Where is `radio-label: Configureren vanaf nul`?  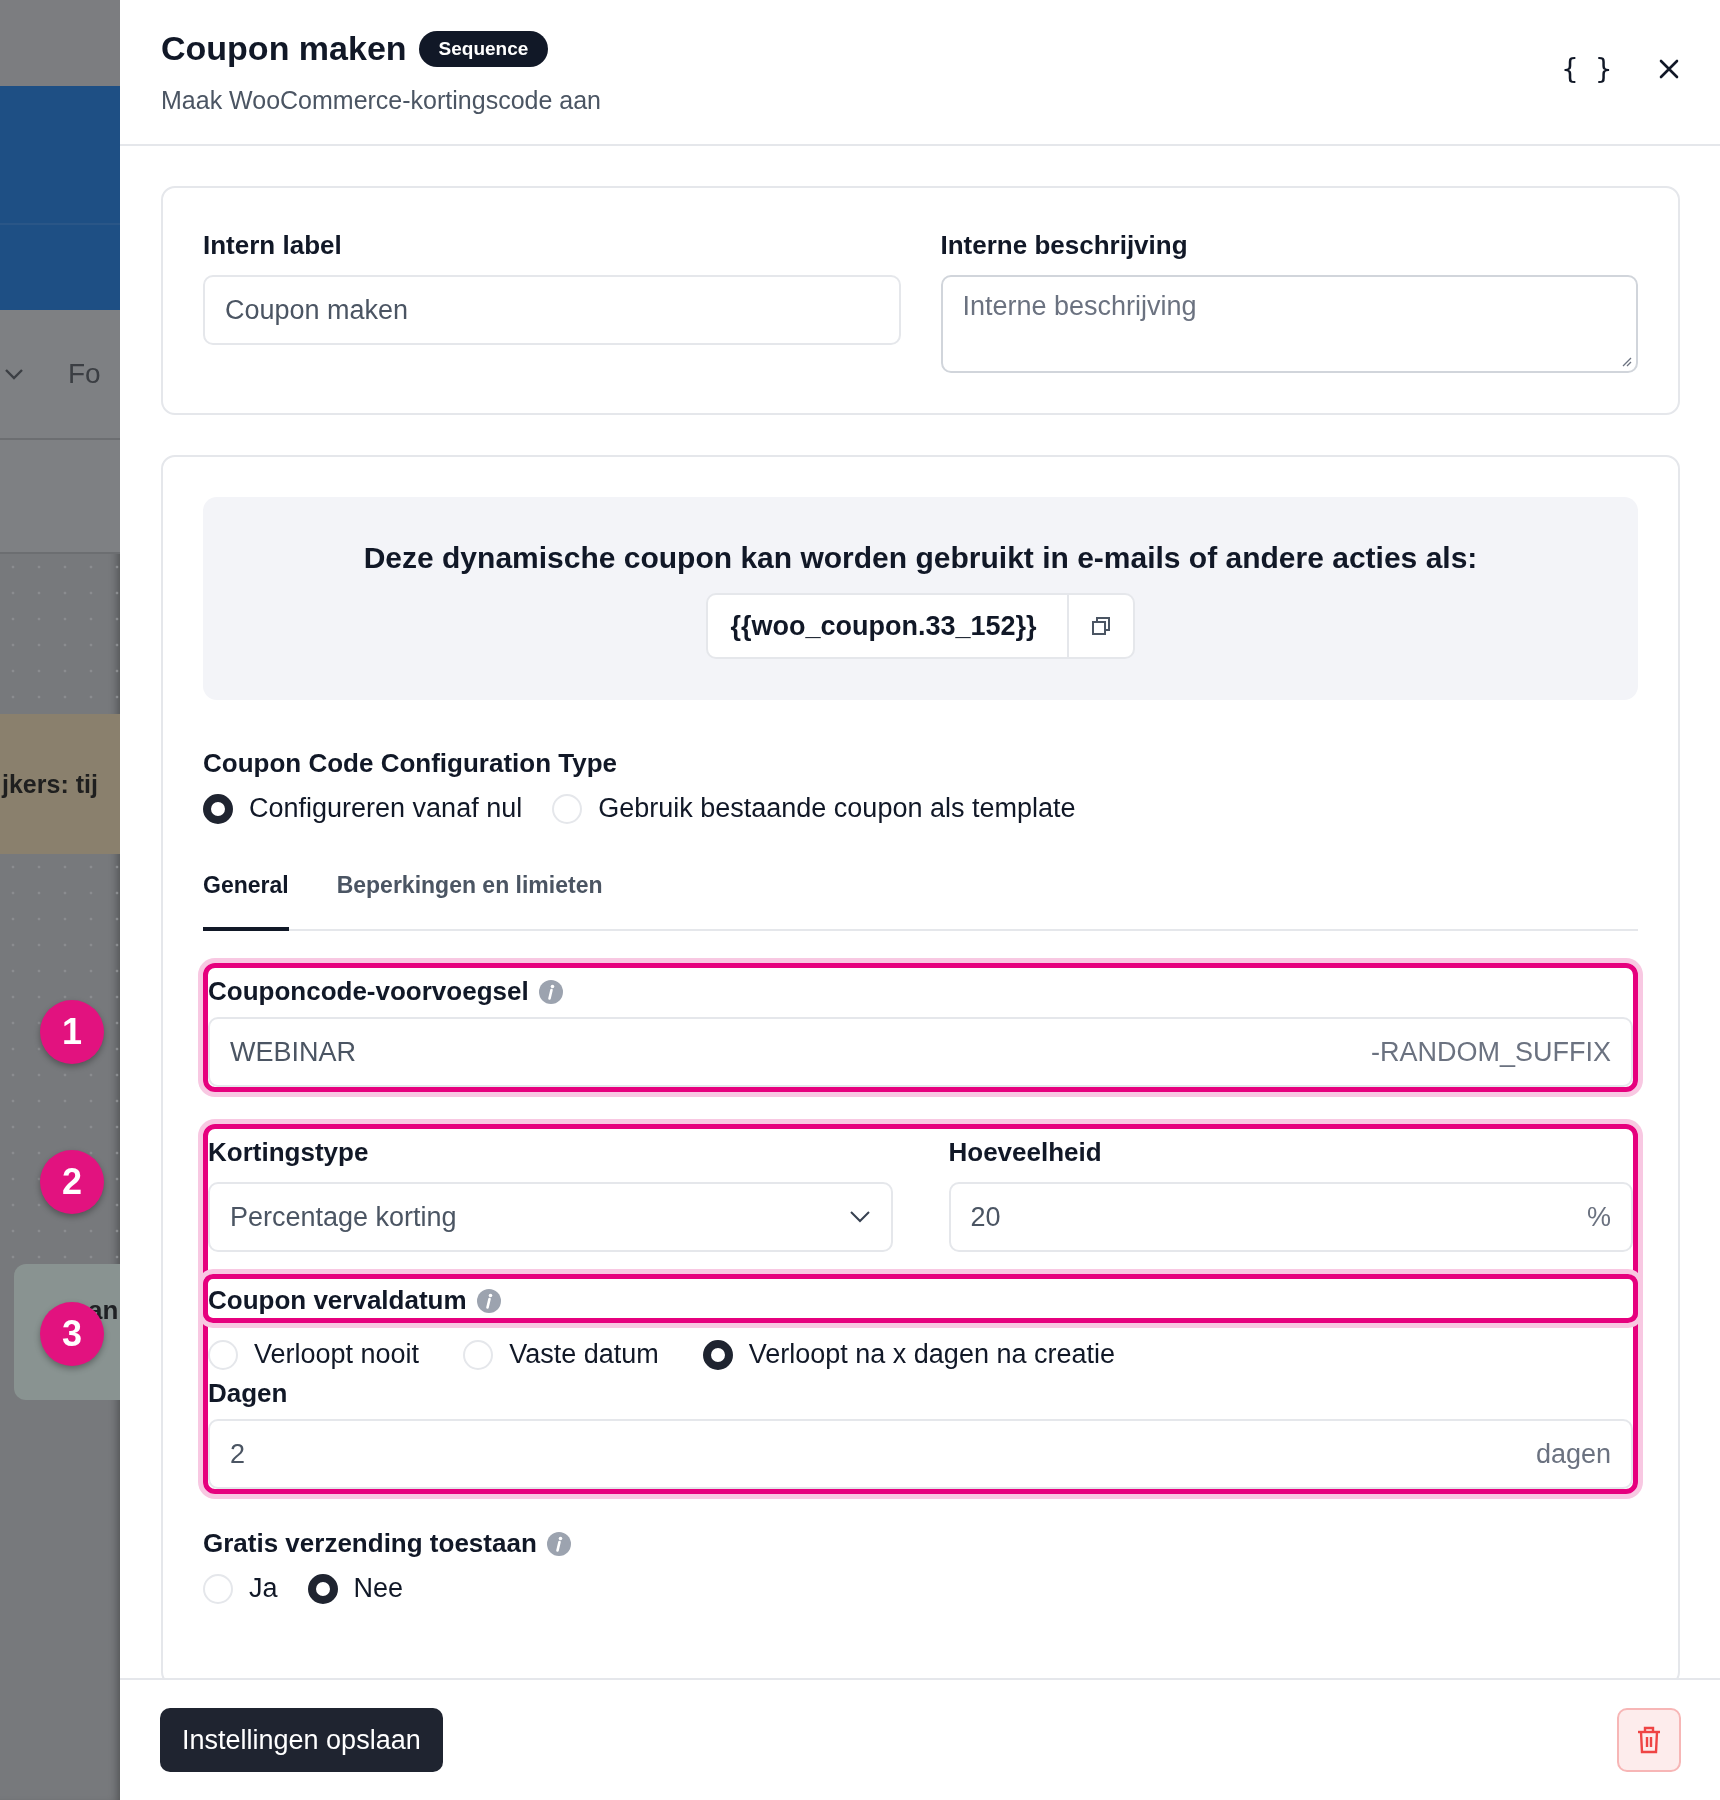
radio-label: Configureren vanaf nul is located at coordinates (386, 808).